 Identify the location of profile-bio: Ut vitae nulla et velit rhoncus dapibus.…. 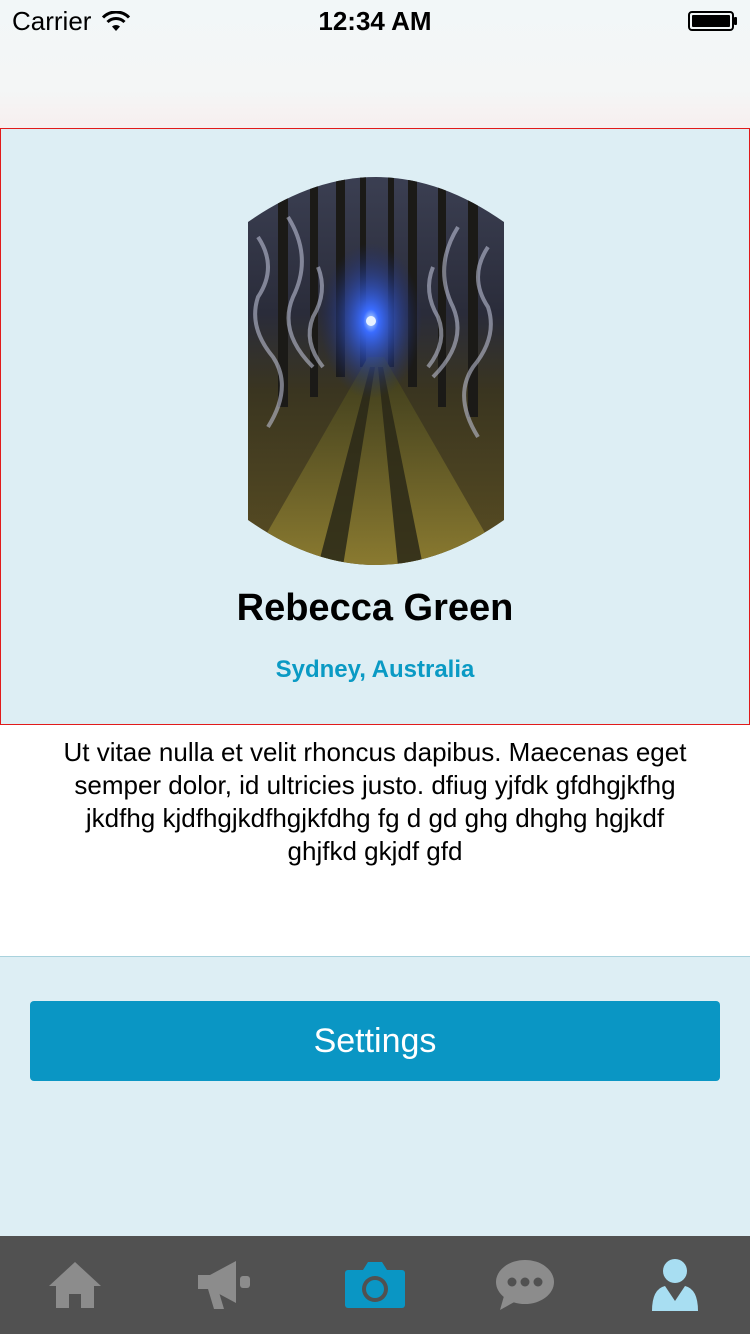
(375, 801).